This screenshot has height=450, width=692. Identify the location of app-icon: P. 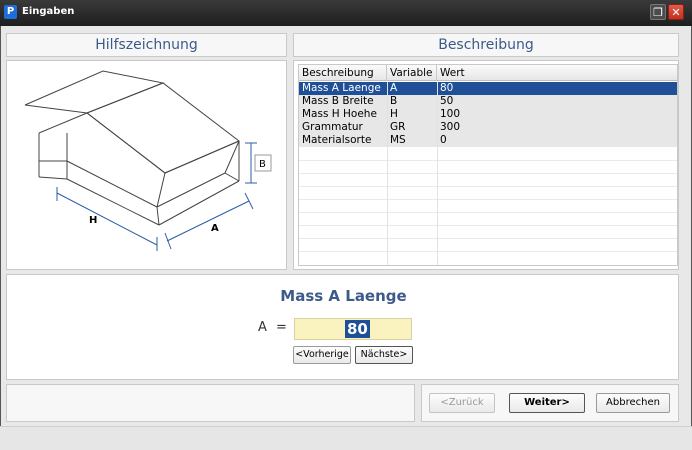
(10, 12).